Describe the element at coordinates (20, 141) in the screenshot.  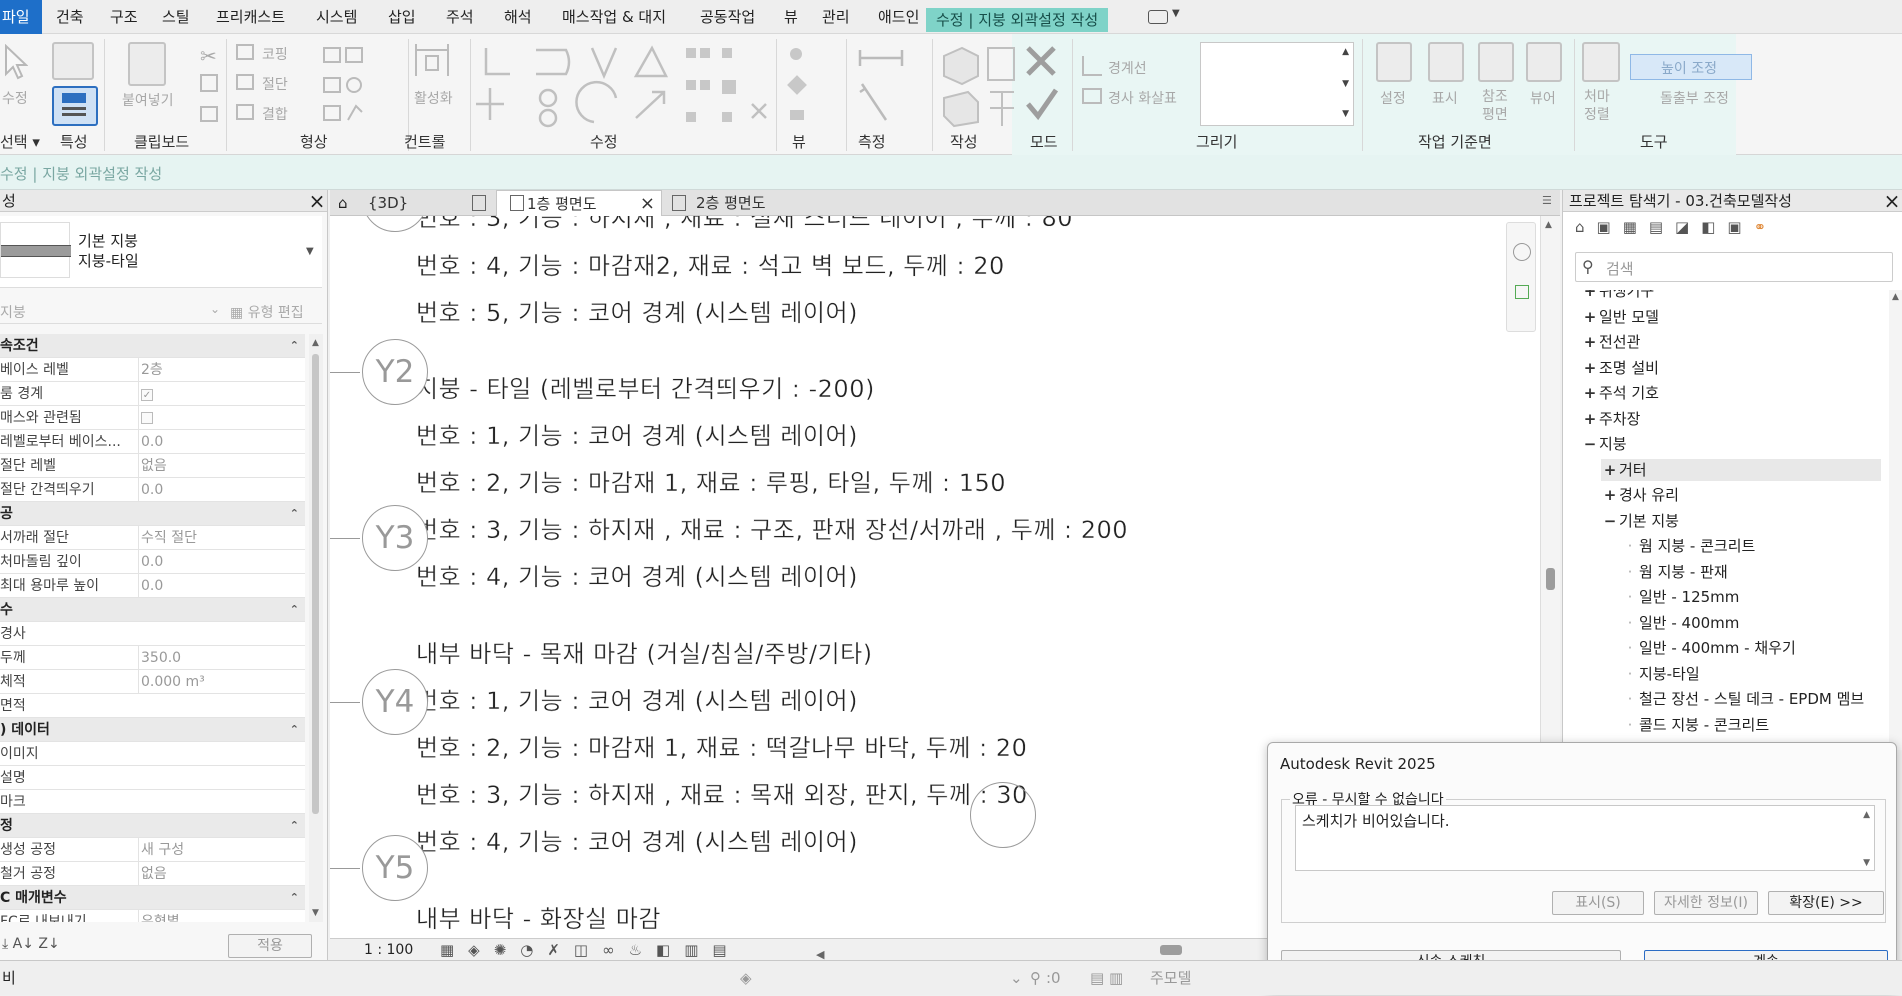
I see `panel-select: 선택 ▾` at that location.